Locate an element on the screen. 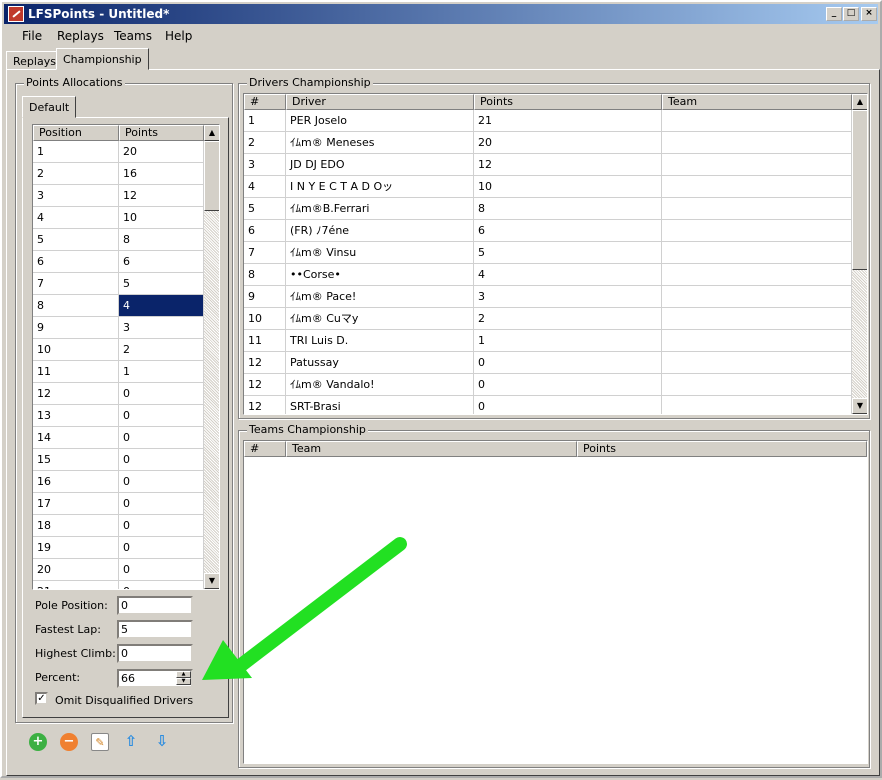 The image size is (882, 780). position-cell: 15 is located at coordinates (76, 460).